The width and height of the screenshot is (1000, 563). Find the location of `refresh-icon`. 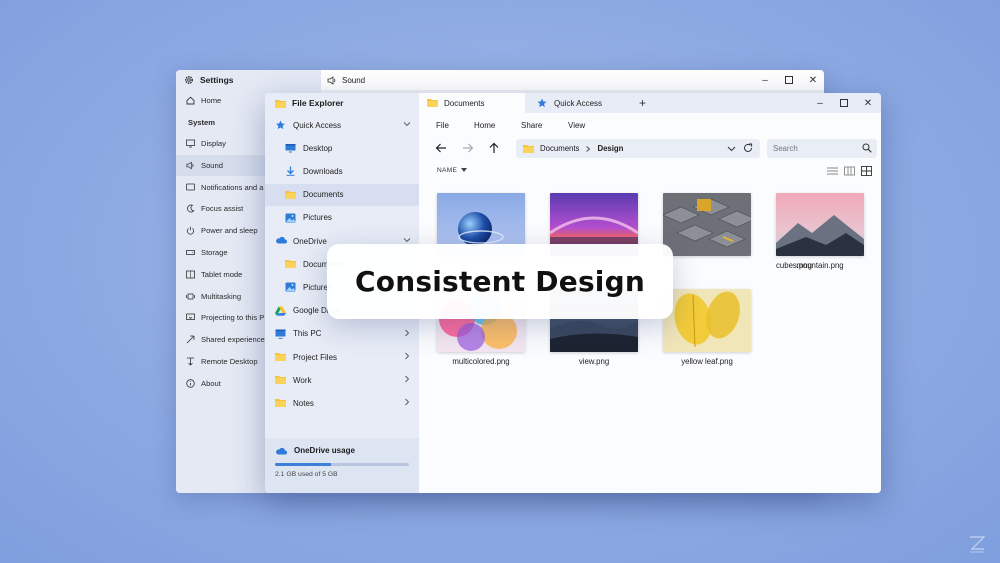

refresh-icon is located at coordinates (748, 148).